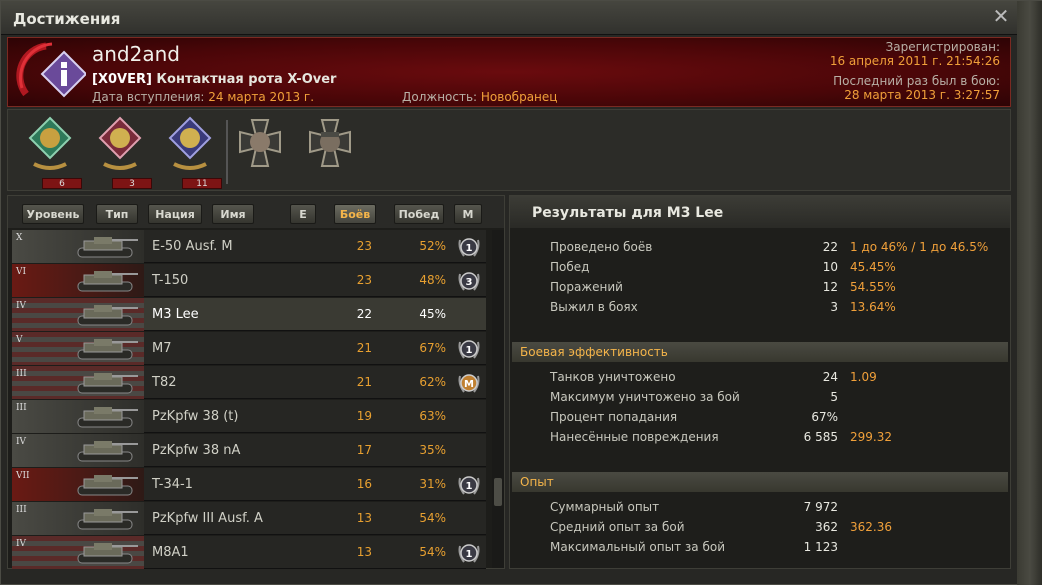 The height and width of the screenshot is (585, 1042). Describe the element at coordinates (760, 212) in the screenshot. I see `results-title-bar: Результаты для M3 Lee` at that location.